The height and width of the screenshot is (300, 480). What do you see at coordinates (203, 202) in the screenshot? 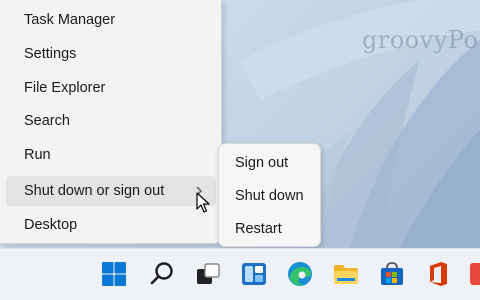
I see `mouse-pointer-icon` at bounding box center [203, 202].